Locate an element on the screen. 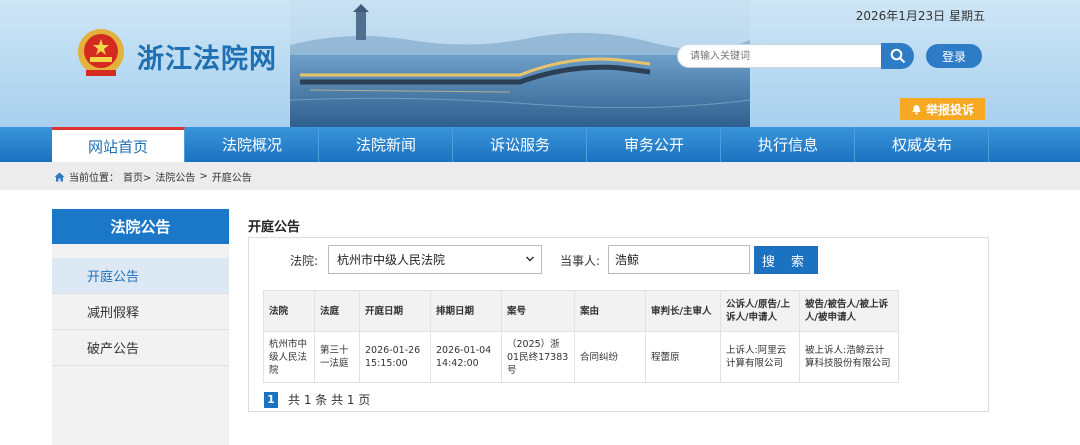 The image size is (1080, 445). col-header-defendant: 被告/被告人/被上诉人/被申请人 is located at coordinates (849, 311).